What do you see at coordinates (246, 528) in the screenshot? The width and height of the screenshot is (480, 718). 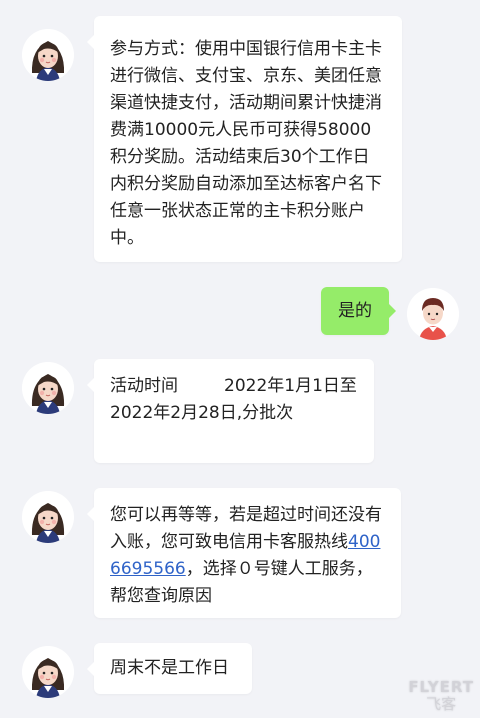 I see `agent-message-text: 您可以再等等，若是超过时间还没有入账，您可致电信用卡客服热线` at bounding box center [246, 528].